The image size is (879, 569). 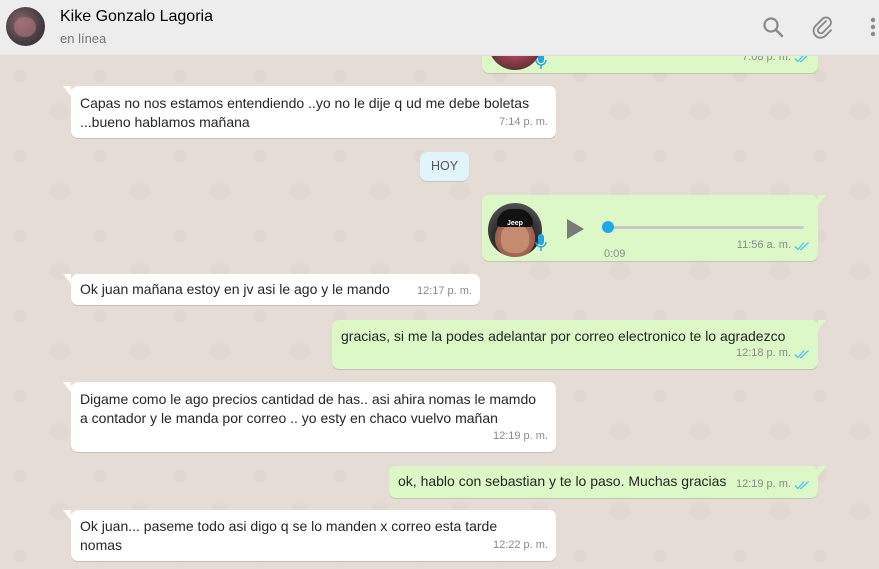 What do you see at coordinates (773, 27) in the screenshot?
I see `search-icon` at bounding box center [773, 27].